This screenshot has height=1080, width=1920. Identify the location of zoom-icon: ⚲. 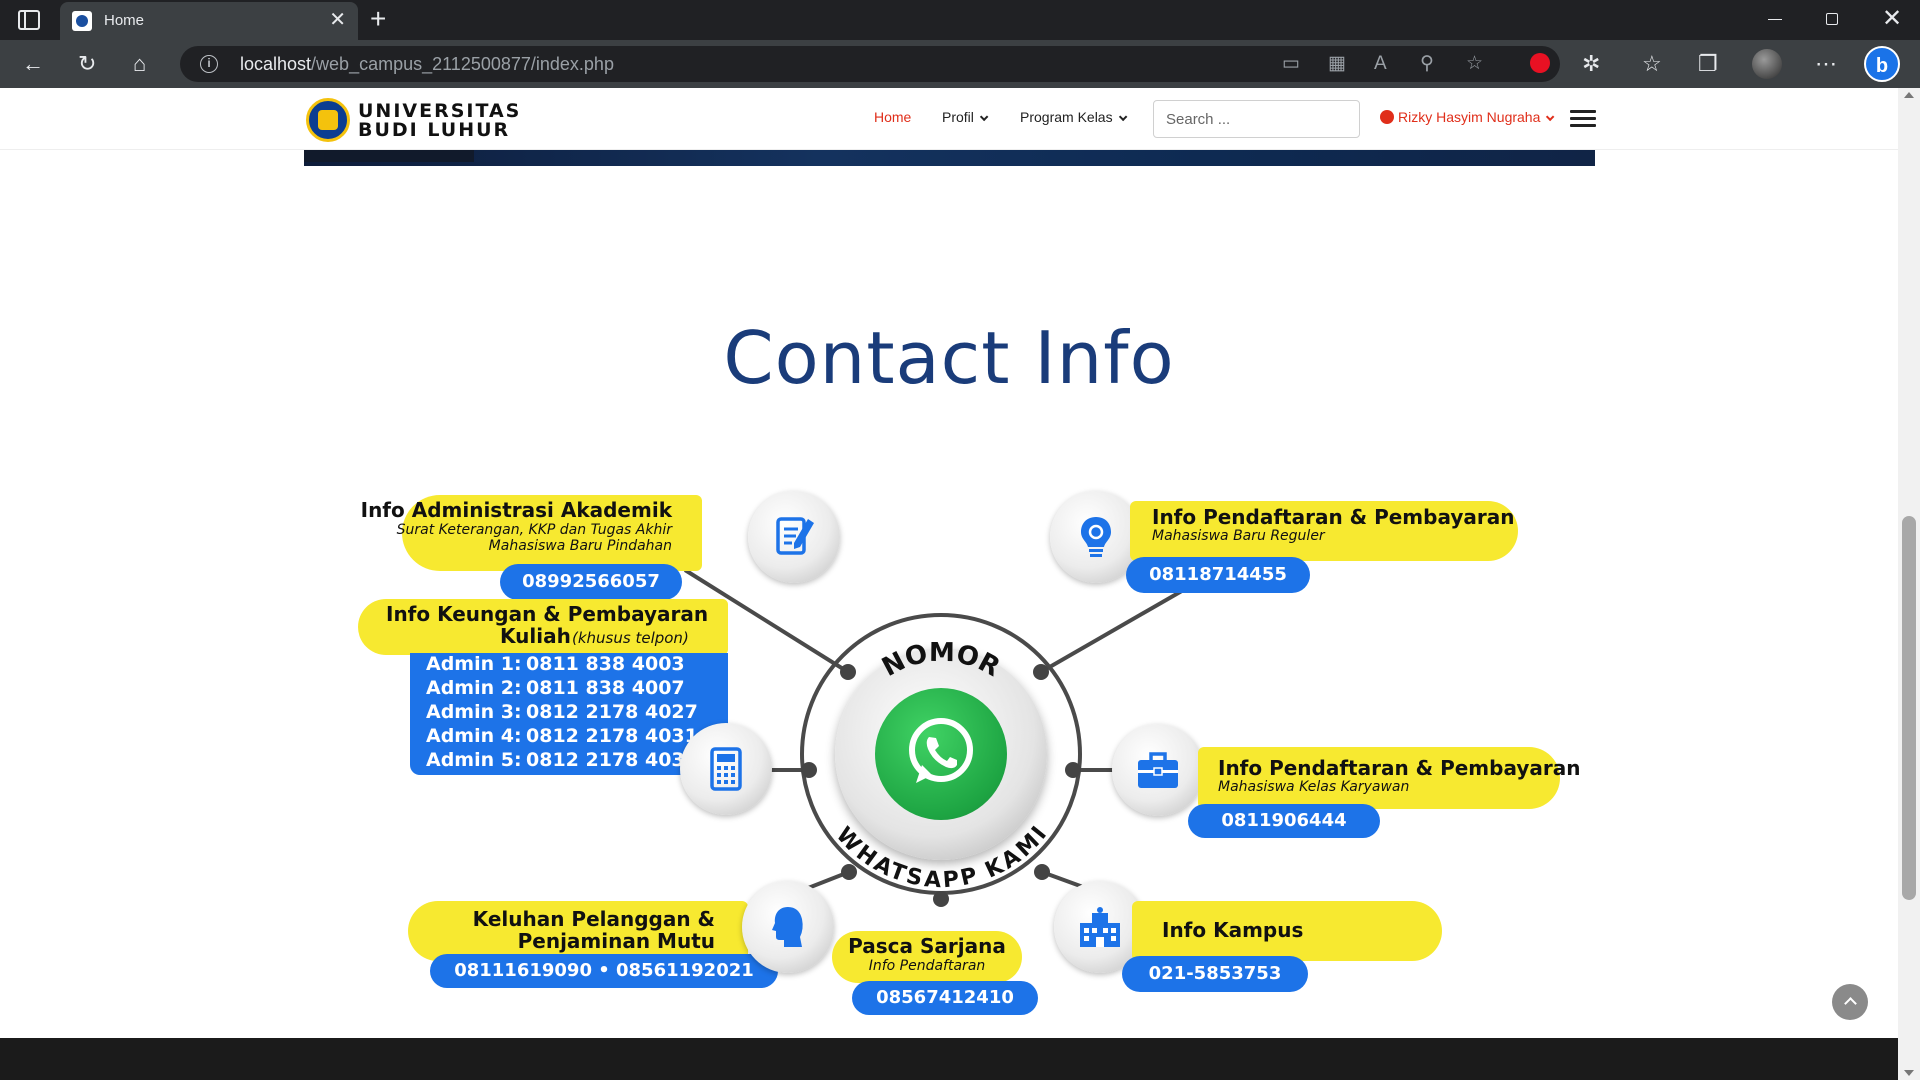
(1427, 64).